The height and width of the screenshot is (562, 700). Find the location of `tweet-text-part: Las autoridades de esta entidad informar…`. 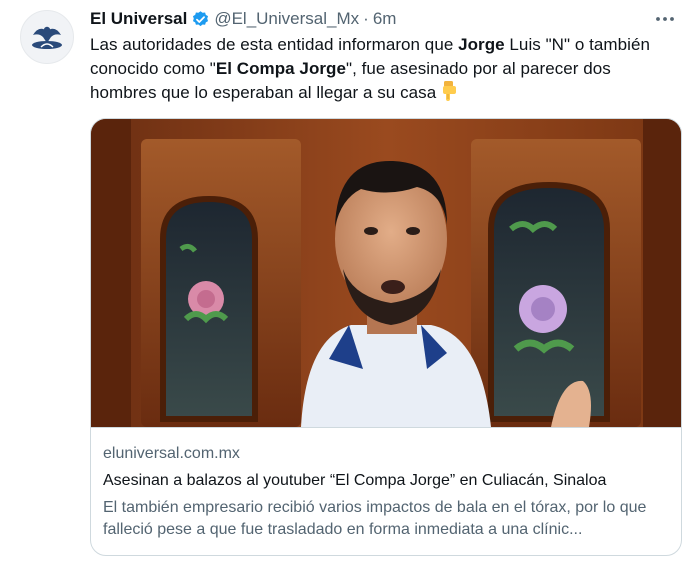

tweet-text-part: Las autoridades de esta entidad informar… is located at coordinates (274, 44).